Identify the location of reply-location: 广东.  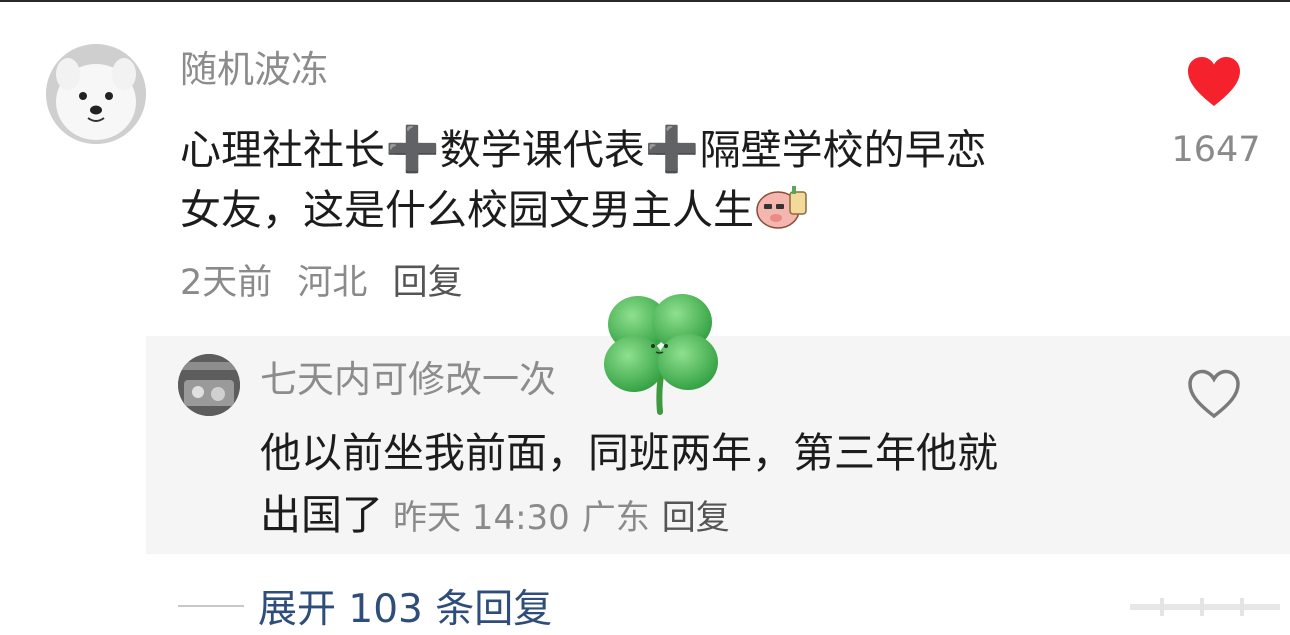
(615, 518).